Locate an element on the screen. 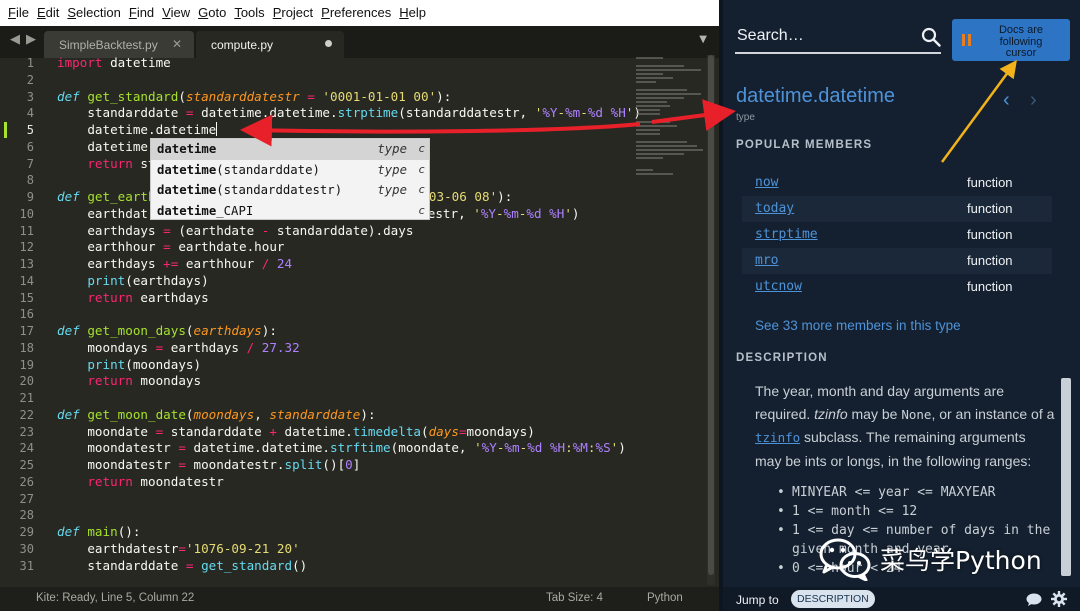 This screenshot has height=611, width=1080. search-icon is located at coordinates (931, 37).